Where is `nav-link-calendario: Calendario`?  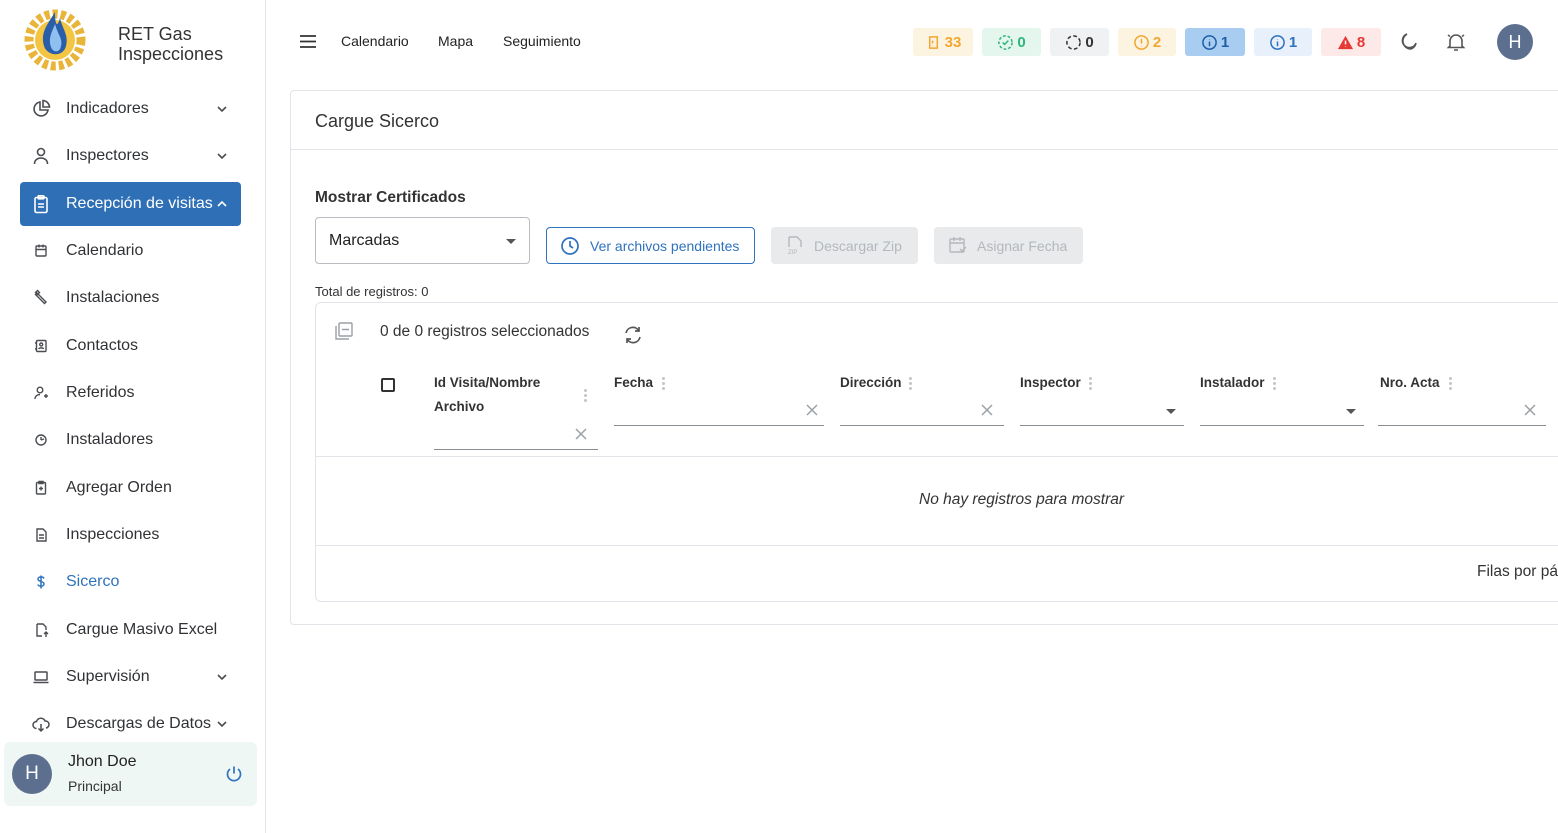
nav-link-calendario: Calendario is located at coordinates (375, 41).